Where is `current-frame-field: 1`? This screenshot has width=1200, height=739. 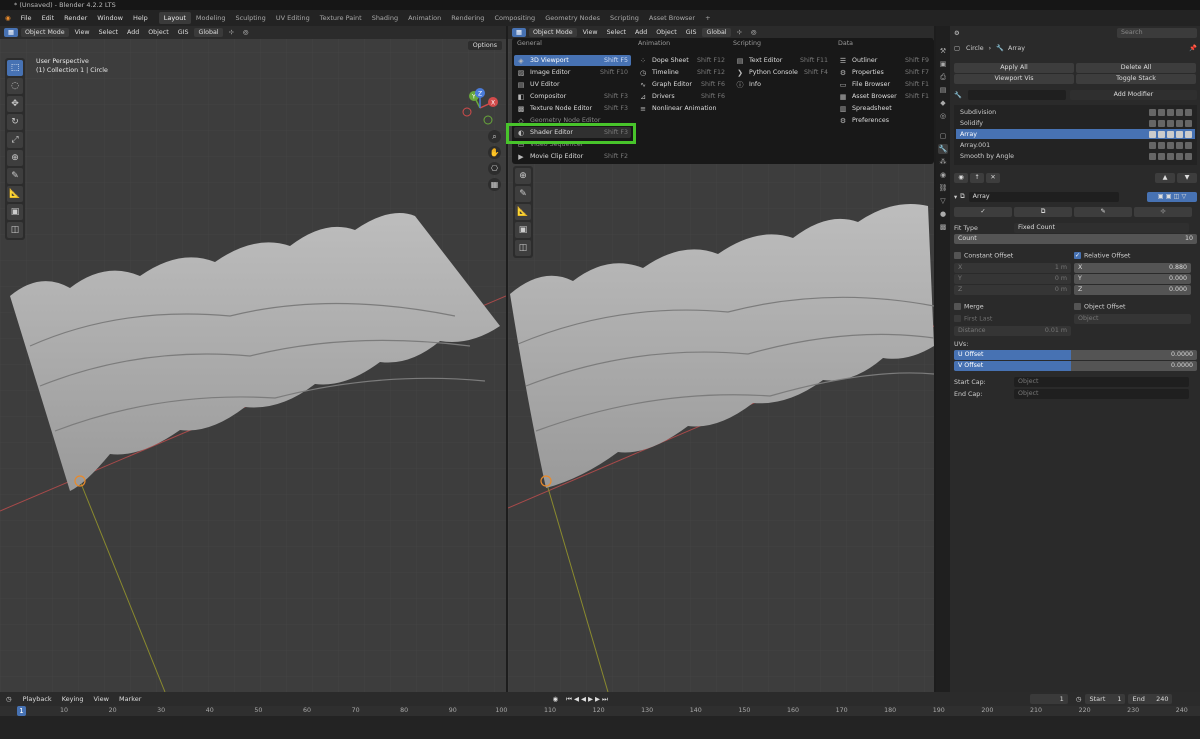 current-frame-field: 1 is located at coordinates (1048, 699).